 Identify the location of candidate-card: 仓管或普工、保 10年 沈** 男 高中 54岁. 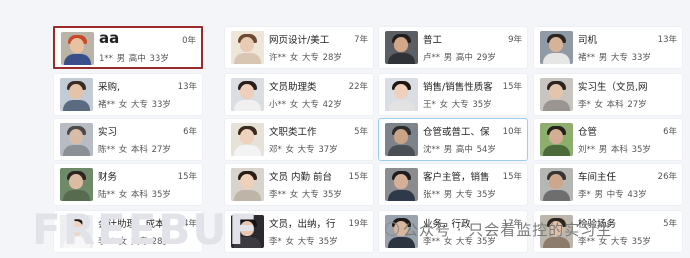
(453, 139).